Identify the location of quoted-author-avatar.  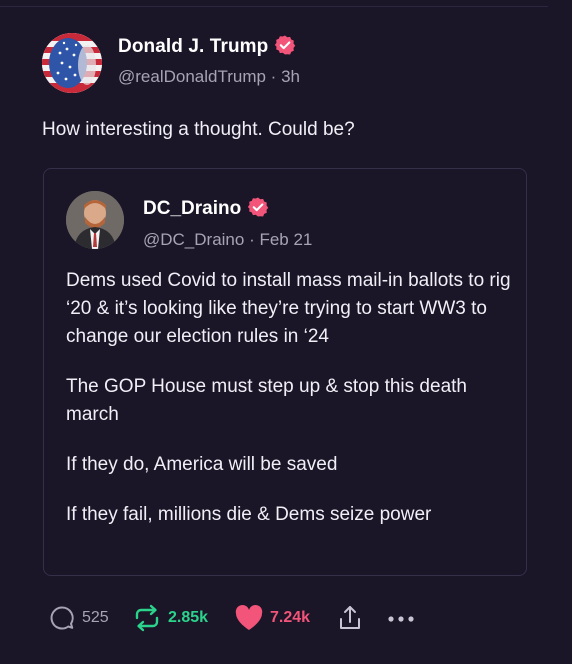
(95, 220).